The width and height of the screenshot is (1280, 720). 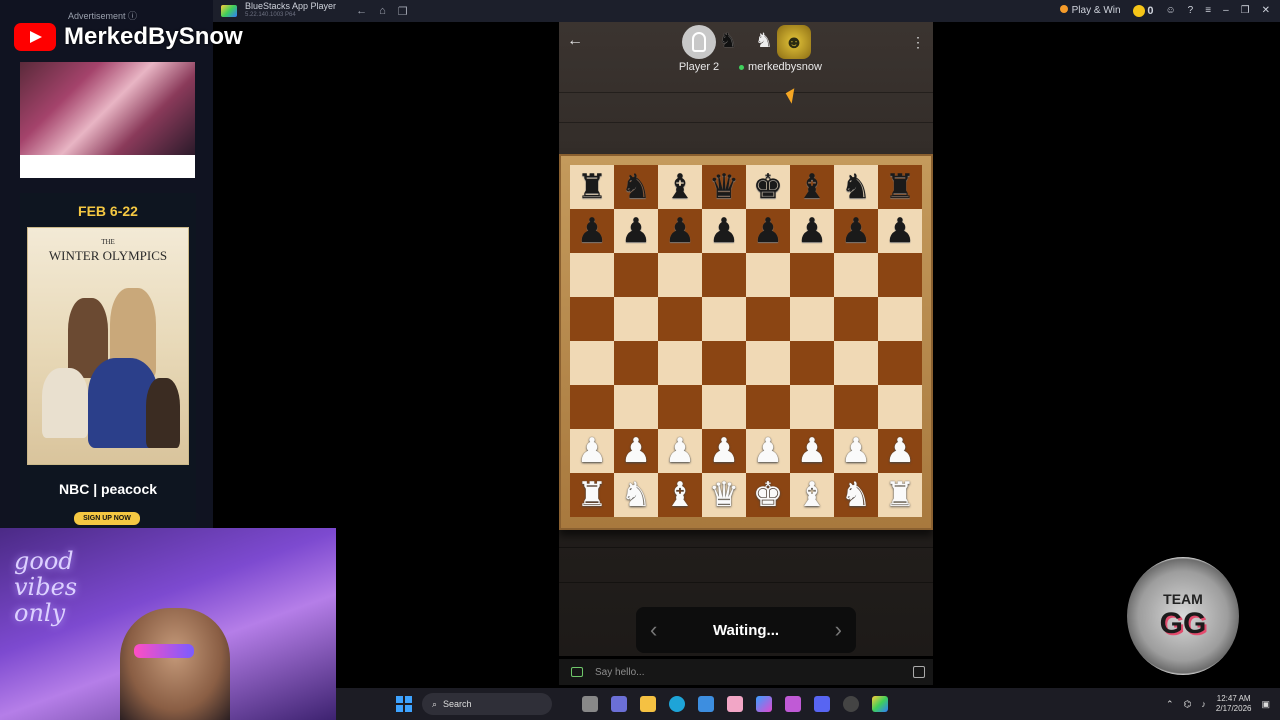 I want to click on app-icon, so click(x=735, y=704).